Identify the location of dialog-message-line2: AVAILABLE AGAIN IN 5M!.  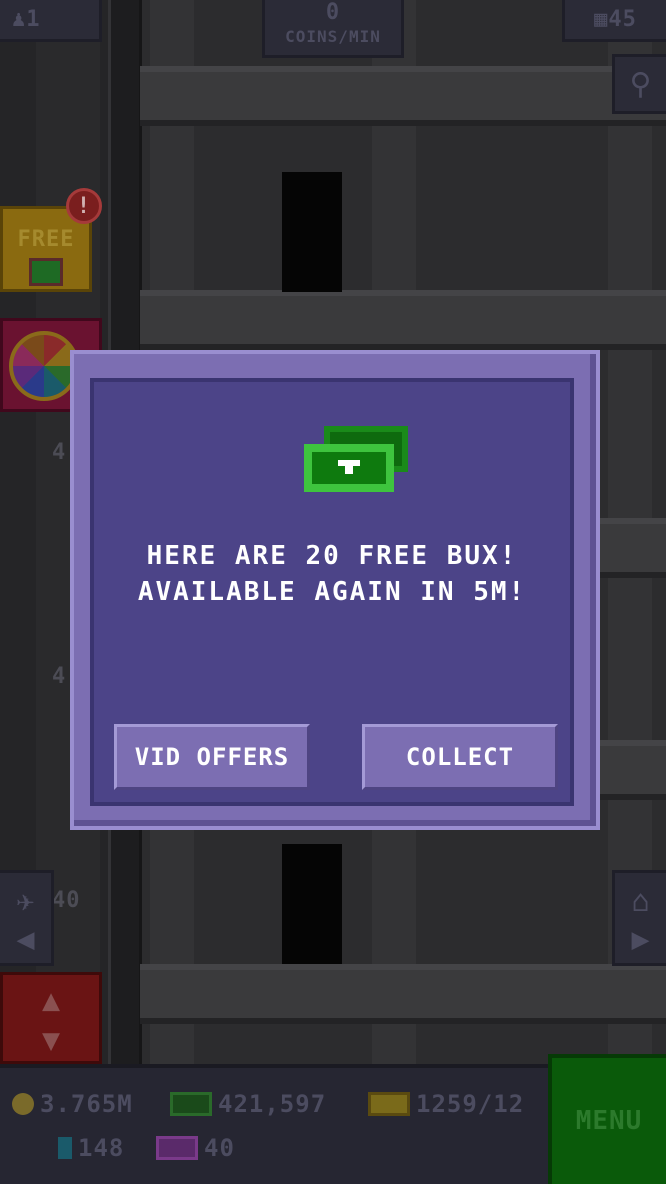
(332, 592).